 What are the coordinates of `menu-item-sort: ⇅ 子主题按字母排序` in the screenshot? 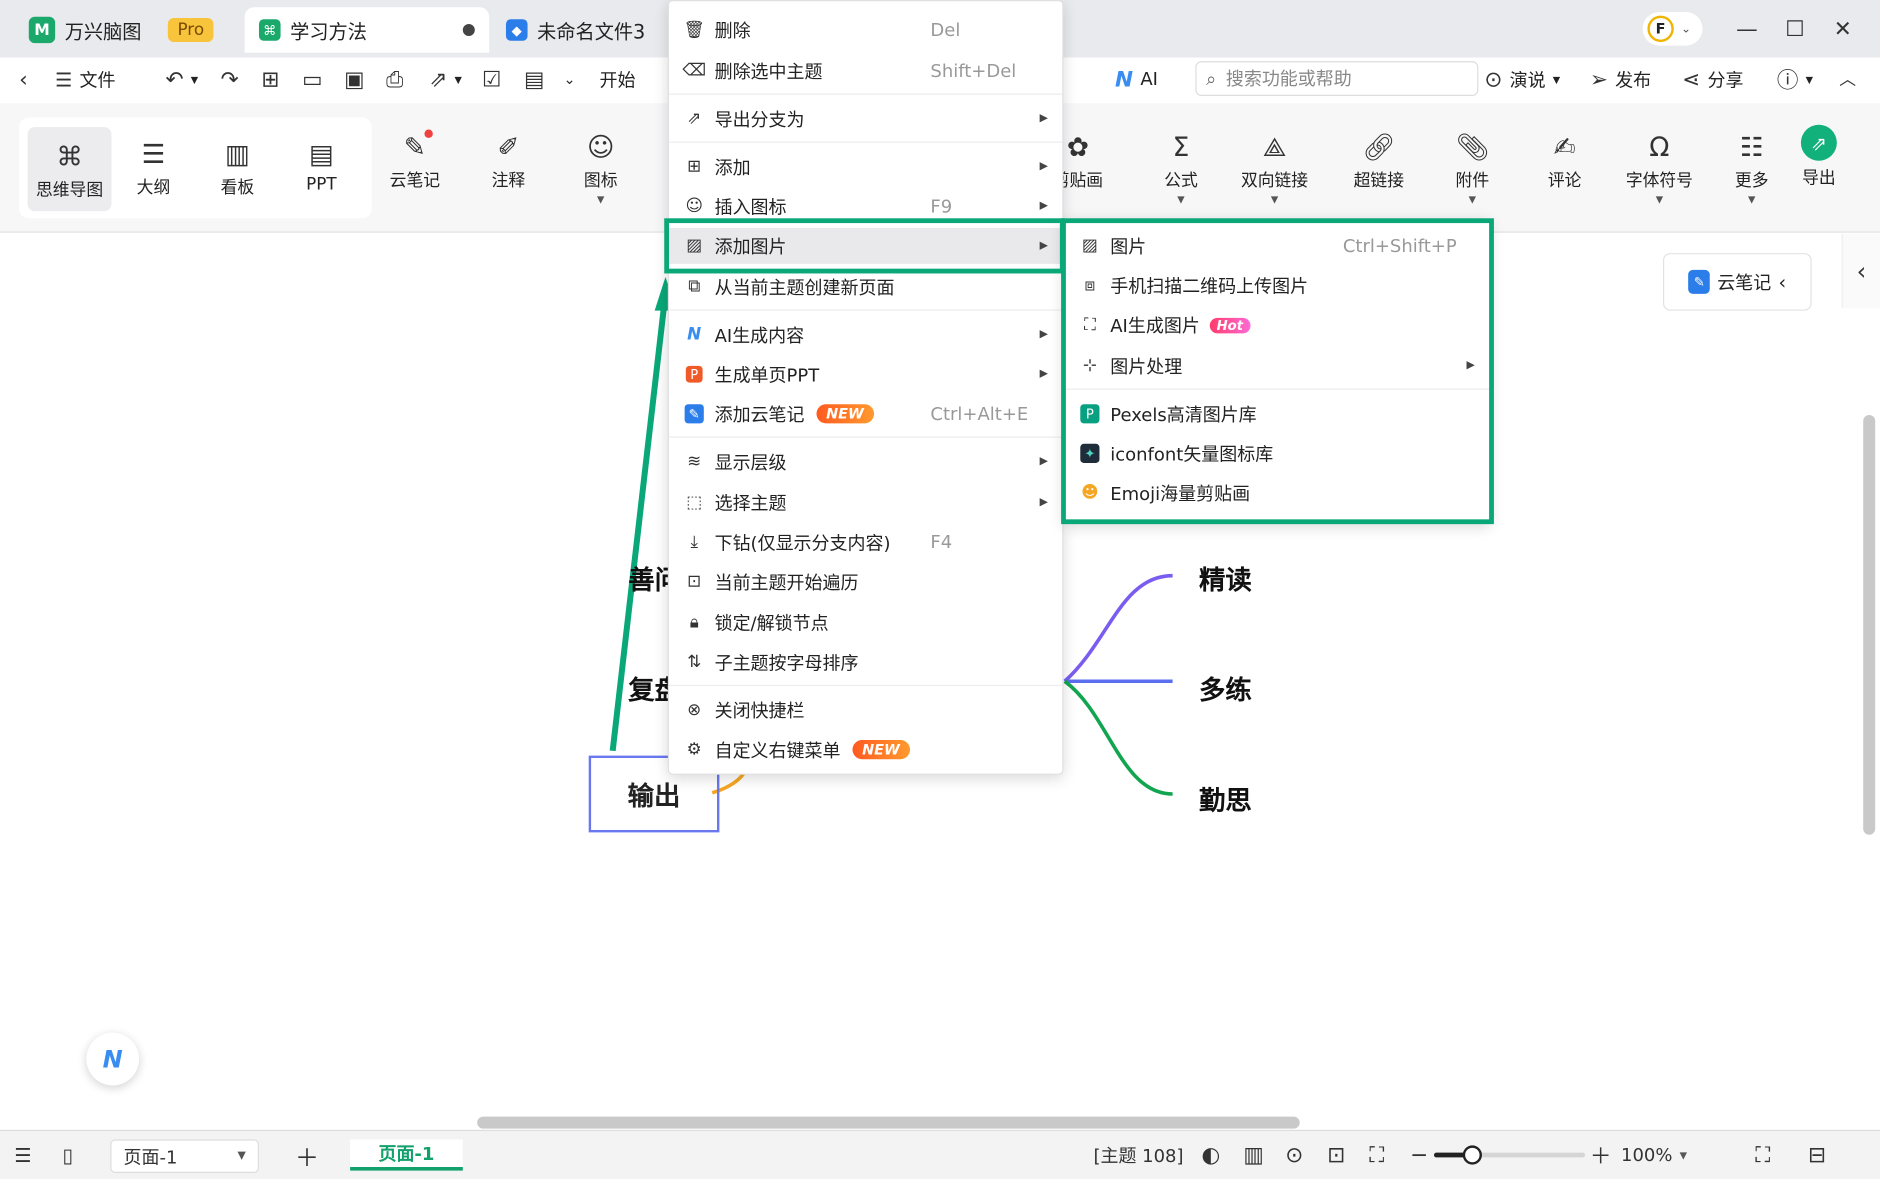 It's located at (865, 662).